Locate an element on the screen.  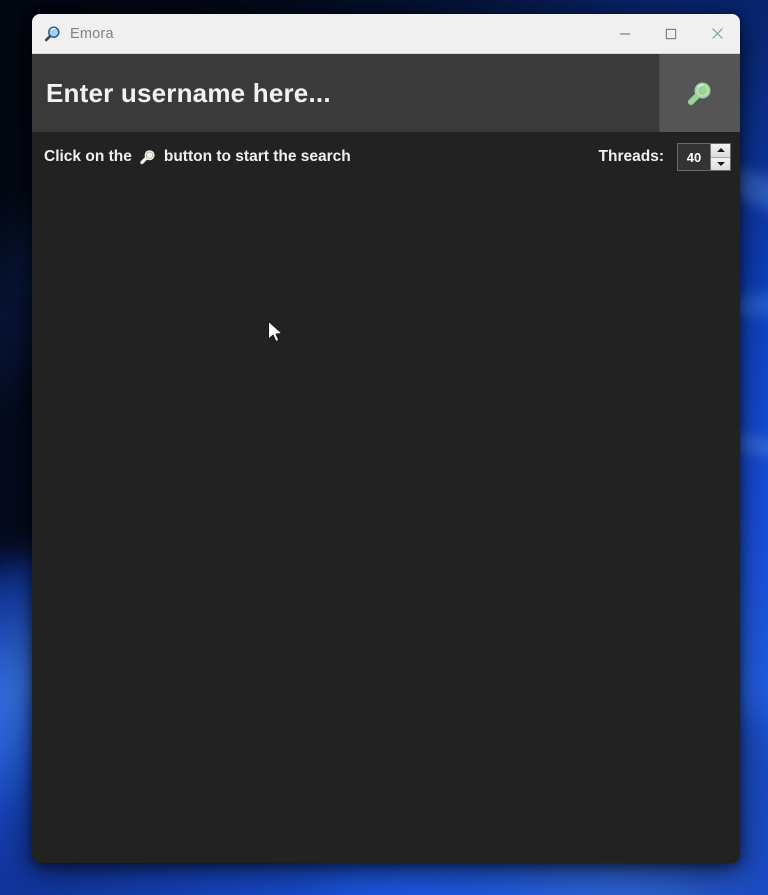
triangle-up-icon is located at coordinates (720, 150).